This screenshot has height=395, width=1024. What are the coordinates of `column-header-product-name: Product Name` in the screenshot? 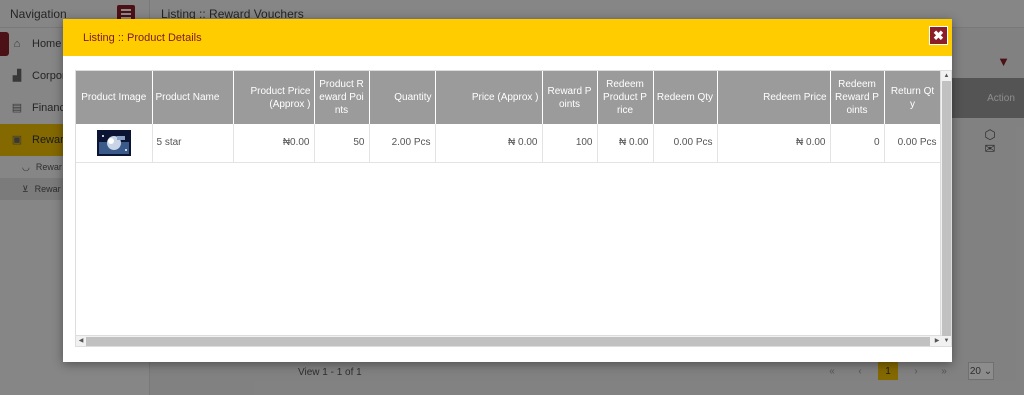 It's located at (193, 97).